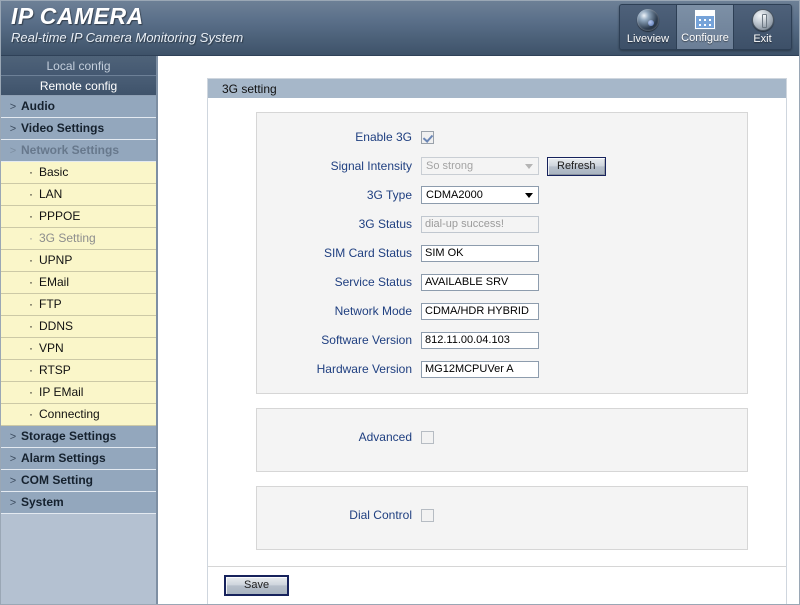  I want to click on signal-intensity-select: So strong, so click(480, 166).